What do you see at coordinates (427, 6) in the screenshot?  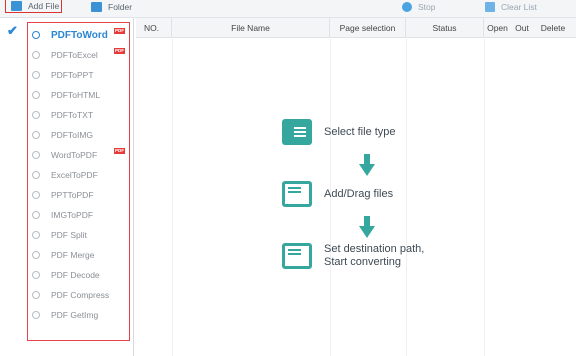 I see `stop-label: Stop` at bounding box center [427, 6].